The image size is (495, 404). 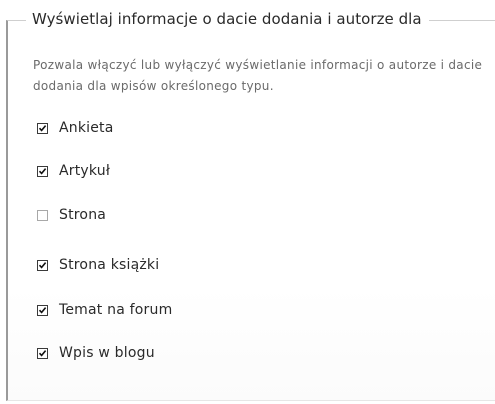 I want to click on option-label: Temat na forum, so click(x=116, y=310).